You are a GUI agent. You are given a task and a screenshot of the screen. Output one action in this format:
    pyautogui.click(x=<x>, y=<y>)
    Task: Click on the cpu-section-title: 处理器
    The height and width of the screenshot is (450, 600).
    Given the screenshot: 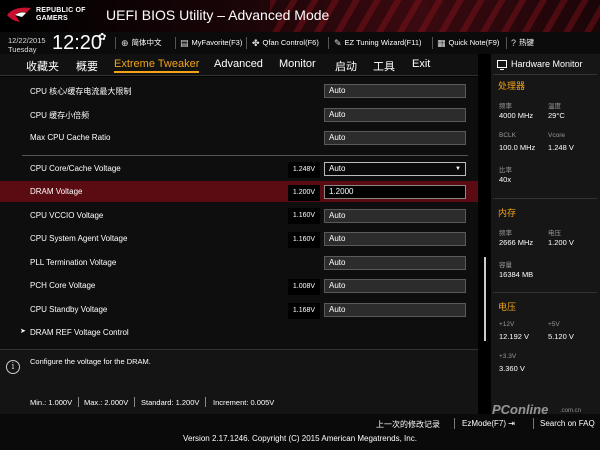 What is the action you would take?
    pyautogui.click(x=512, y=86)
    